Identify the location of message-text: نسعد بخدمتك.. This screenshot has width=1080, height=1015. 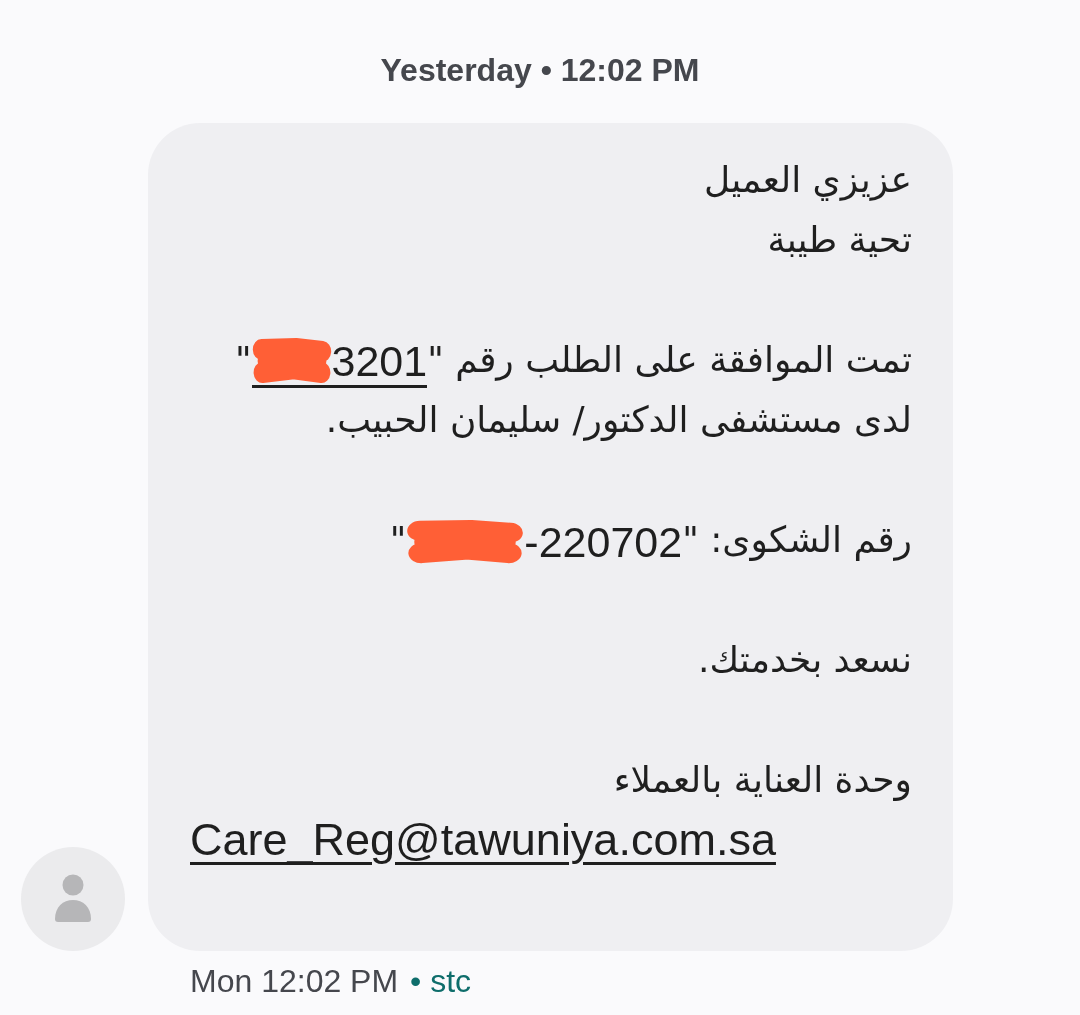
(804, 660).